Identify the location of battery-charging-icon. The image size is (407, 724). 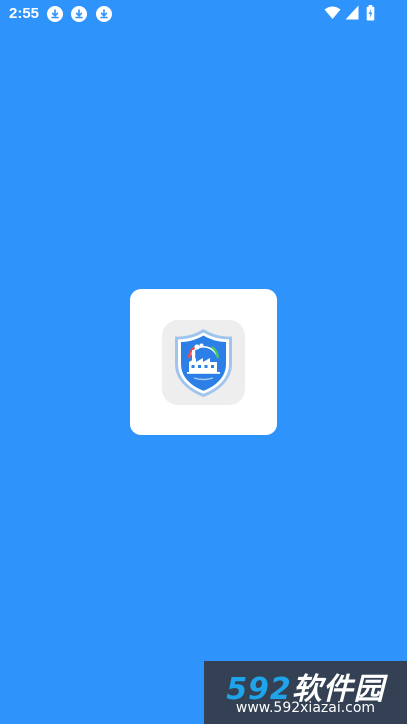
(370, 13).